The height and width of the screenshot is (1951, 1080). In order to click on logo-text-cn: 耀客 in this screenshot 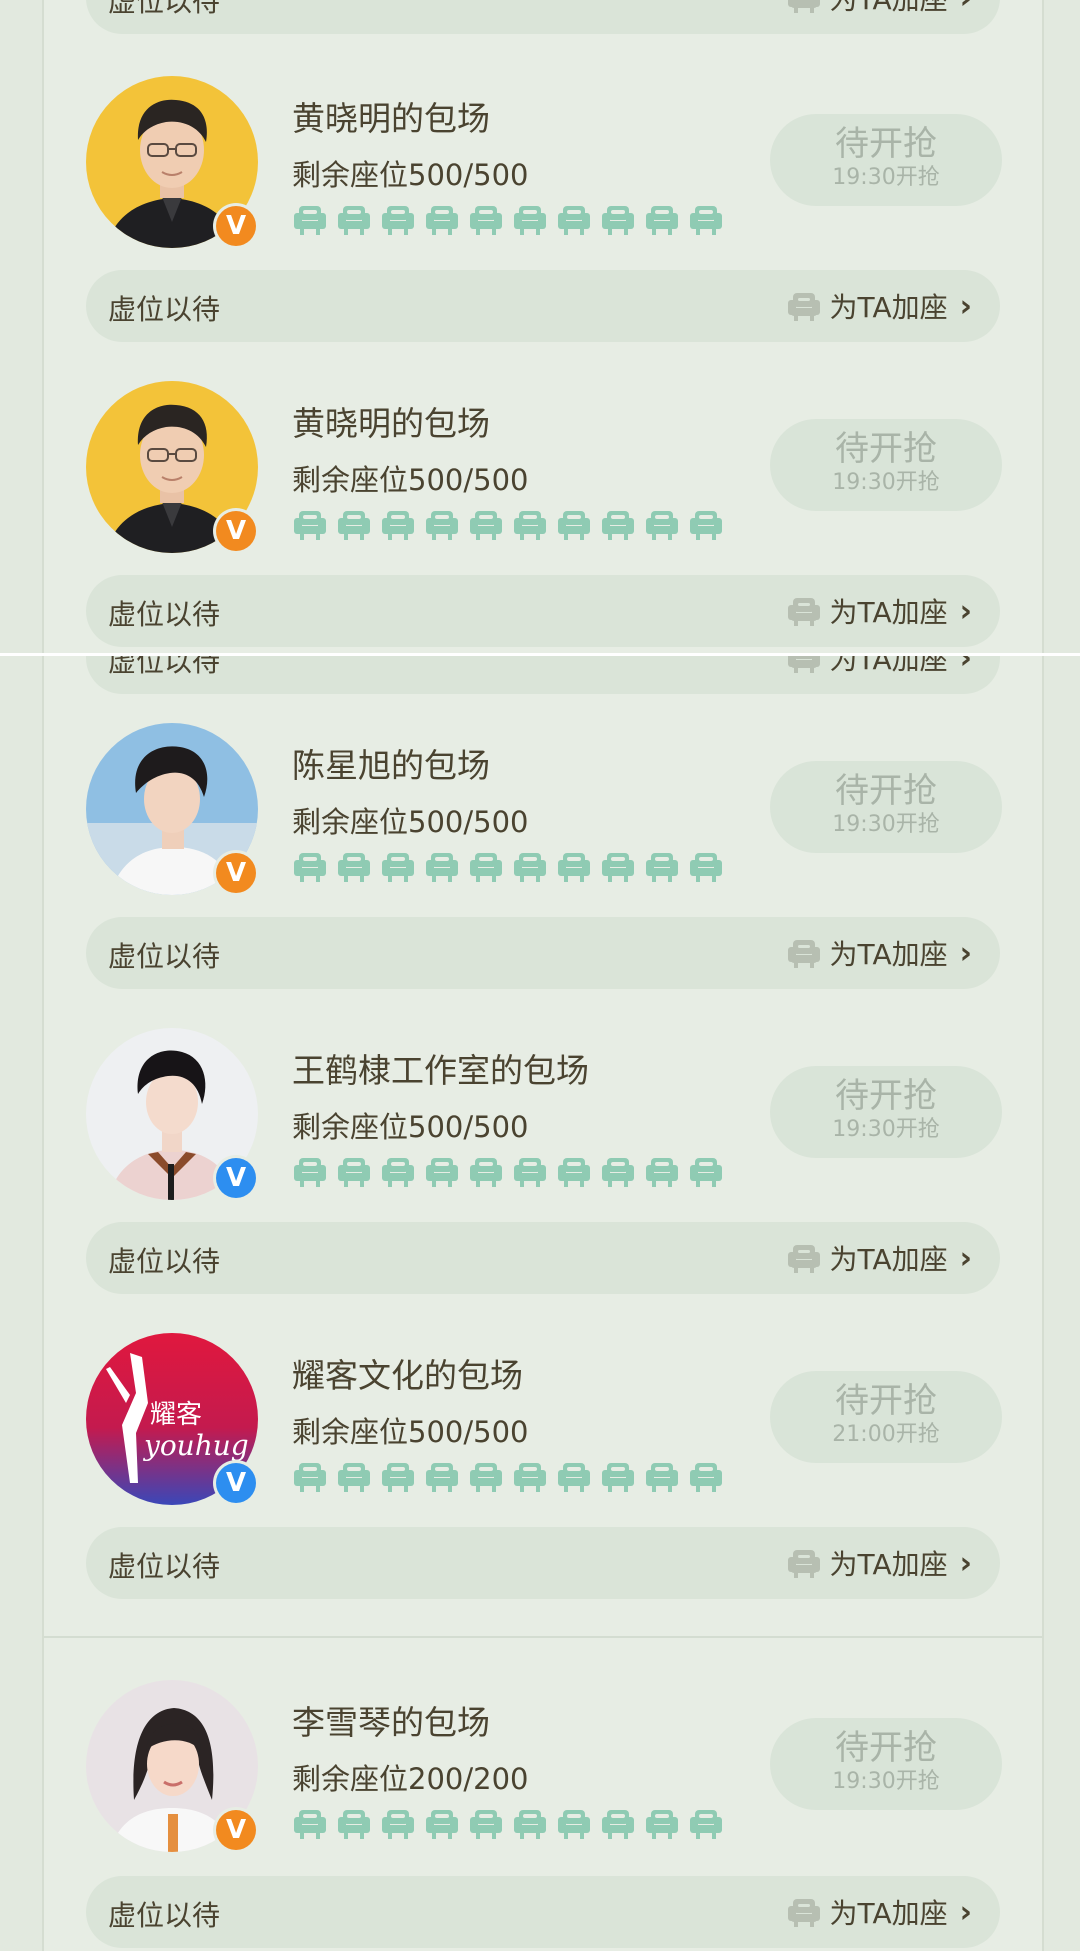, I will do `click(176, 1415)`.